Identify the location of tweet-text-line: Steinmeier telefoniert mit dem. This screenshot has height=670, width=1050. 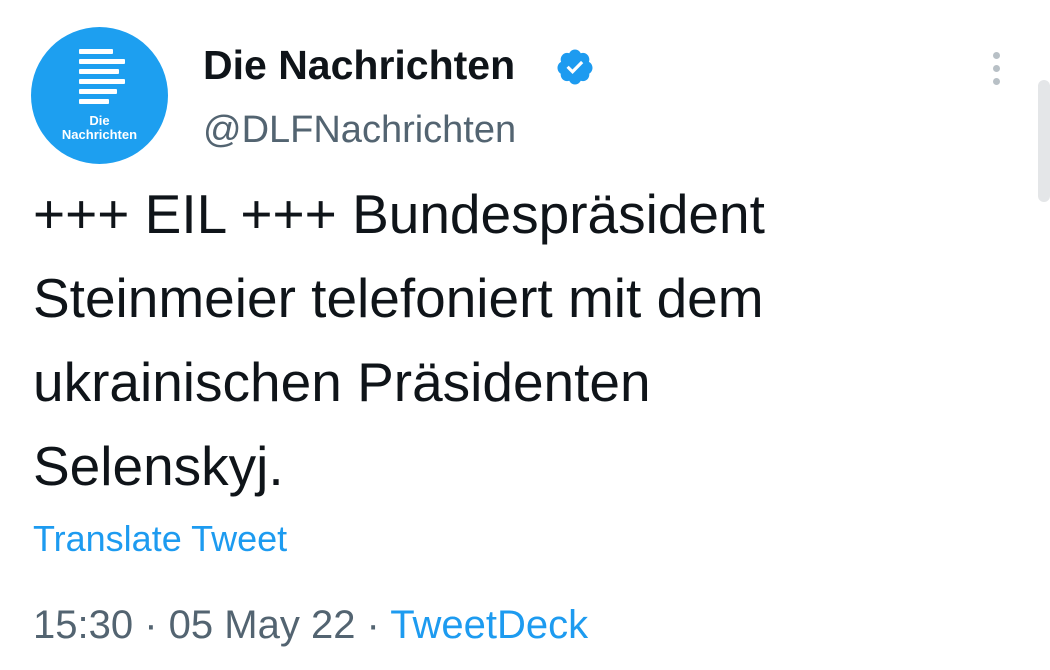
(398, 298).